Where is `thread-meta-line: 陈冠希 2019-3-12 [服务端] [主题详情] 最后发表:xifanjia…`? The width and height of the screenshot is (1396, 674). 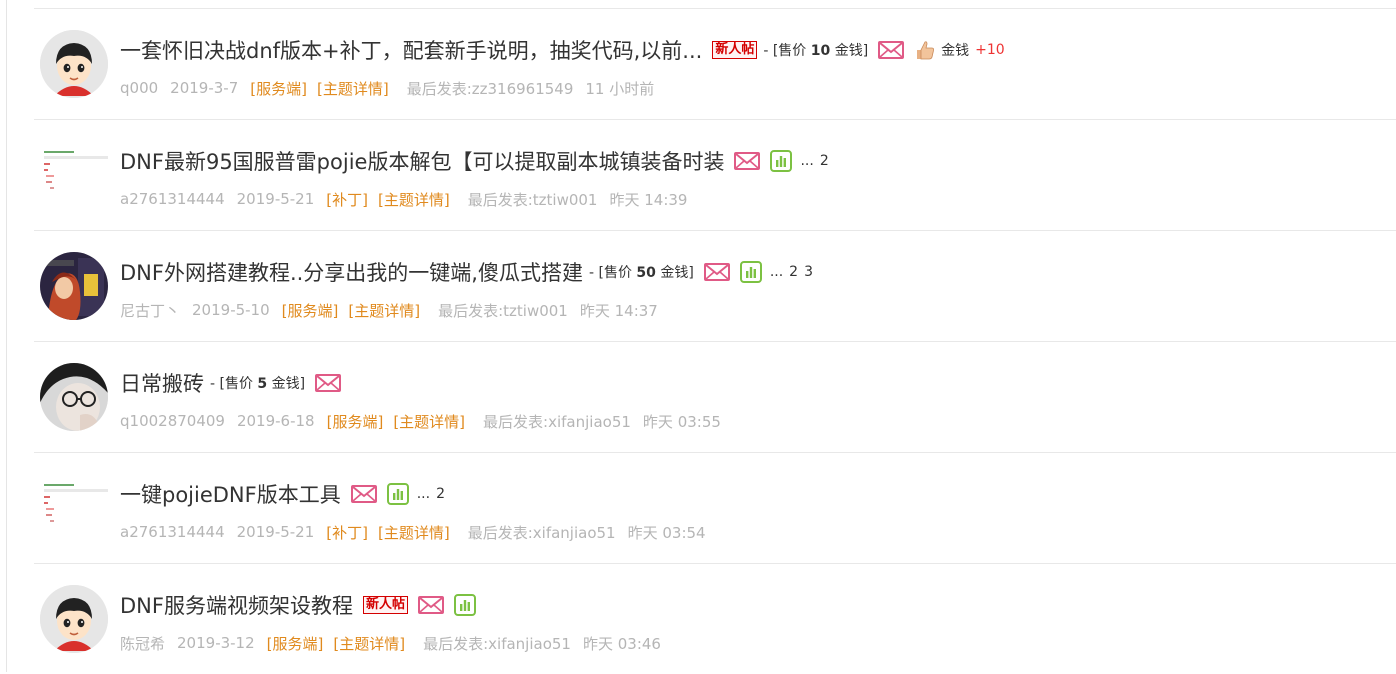
thread-meta-line: 陈冠希 2019-3-12 [服务端] [主题详情] 最后发表:xifanjia… is located at coordinates (758, 643).